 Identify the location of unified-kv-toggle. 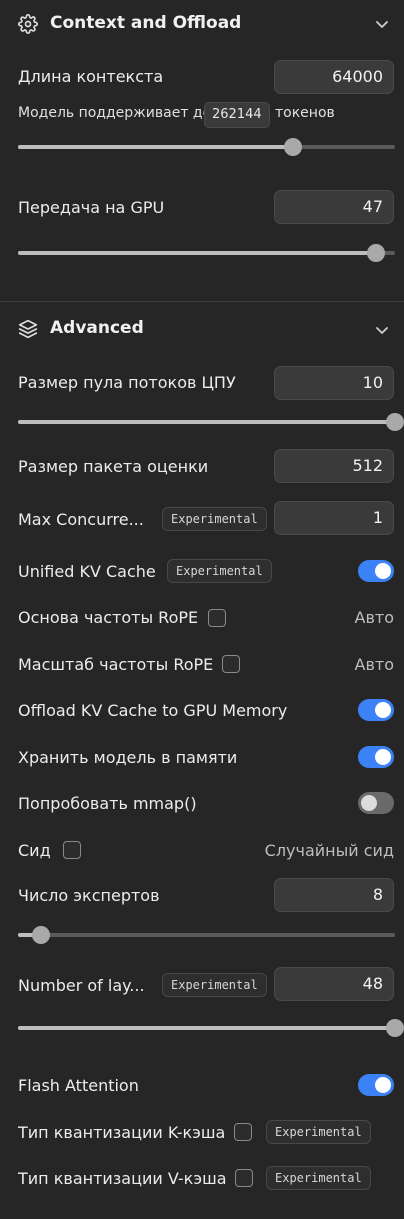
(376, 571).